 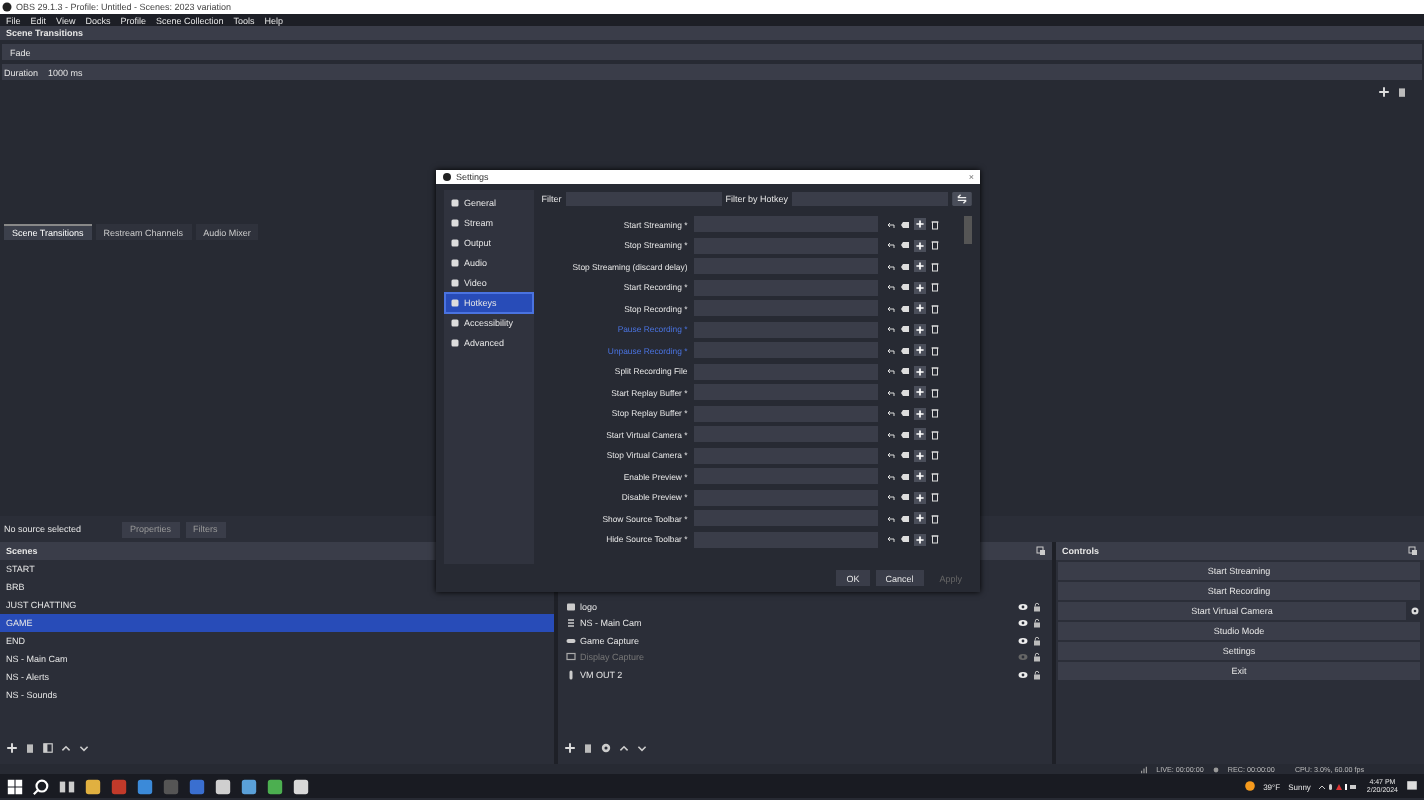 I want to click on windows-icon, so click(x=15, y=786).